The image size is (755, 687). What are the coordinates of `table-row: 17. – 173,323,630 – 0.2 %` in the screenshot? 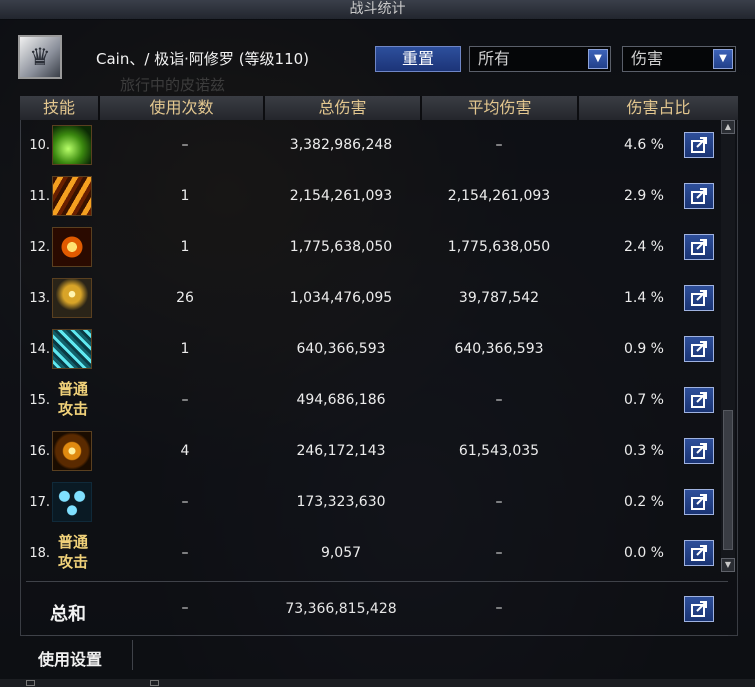 It's located at (370, 502).